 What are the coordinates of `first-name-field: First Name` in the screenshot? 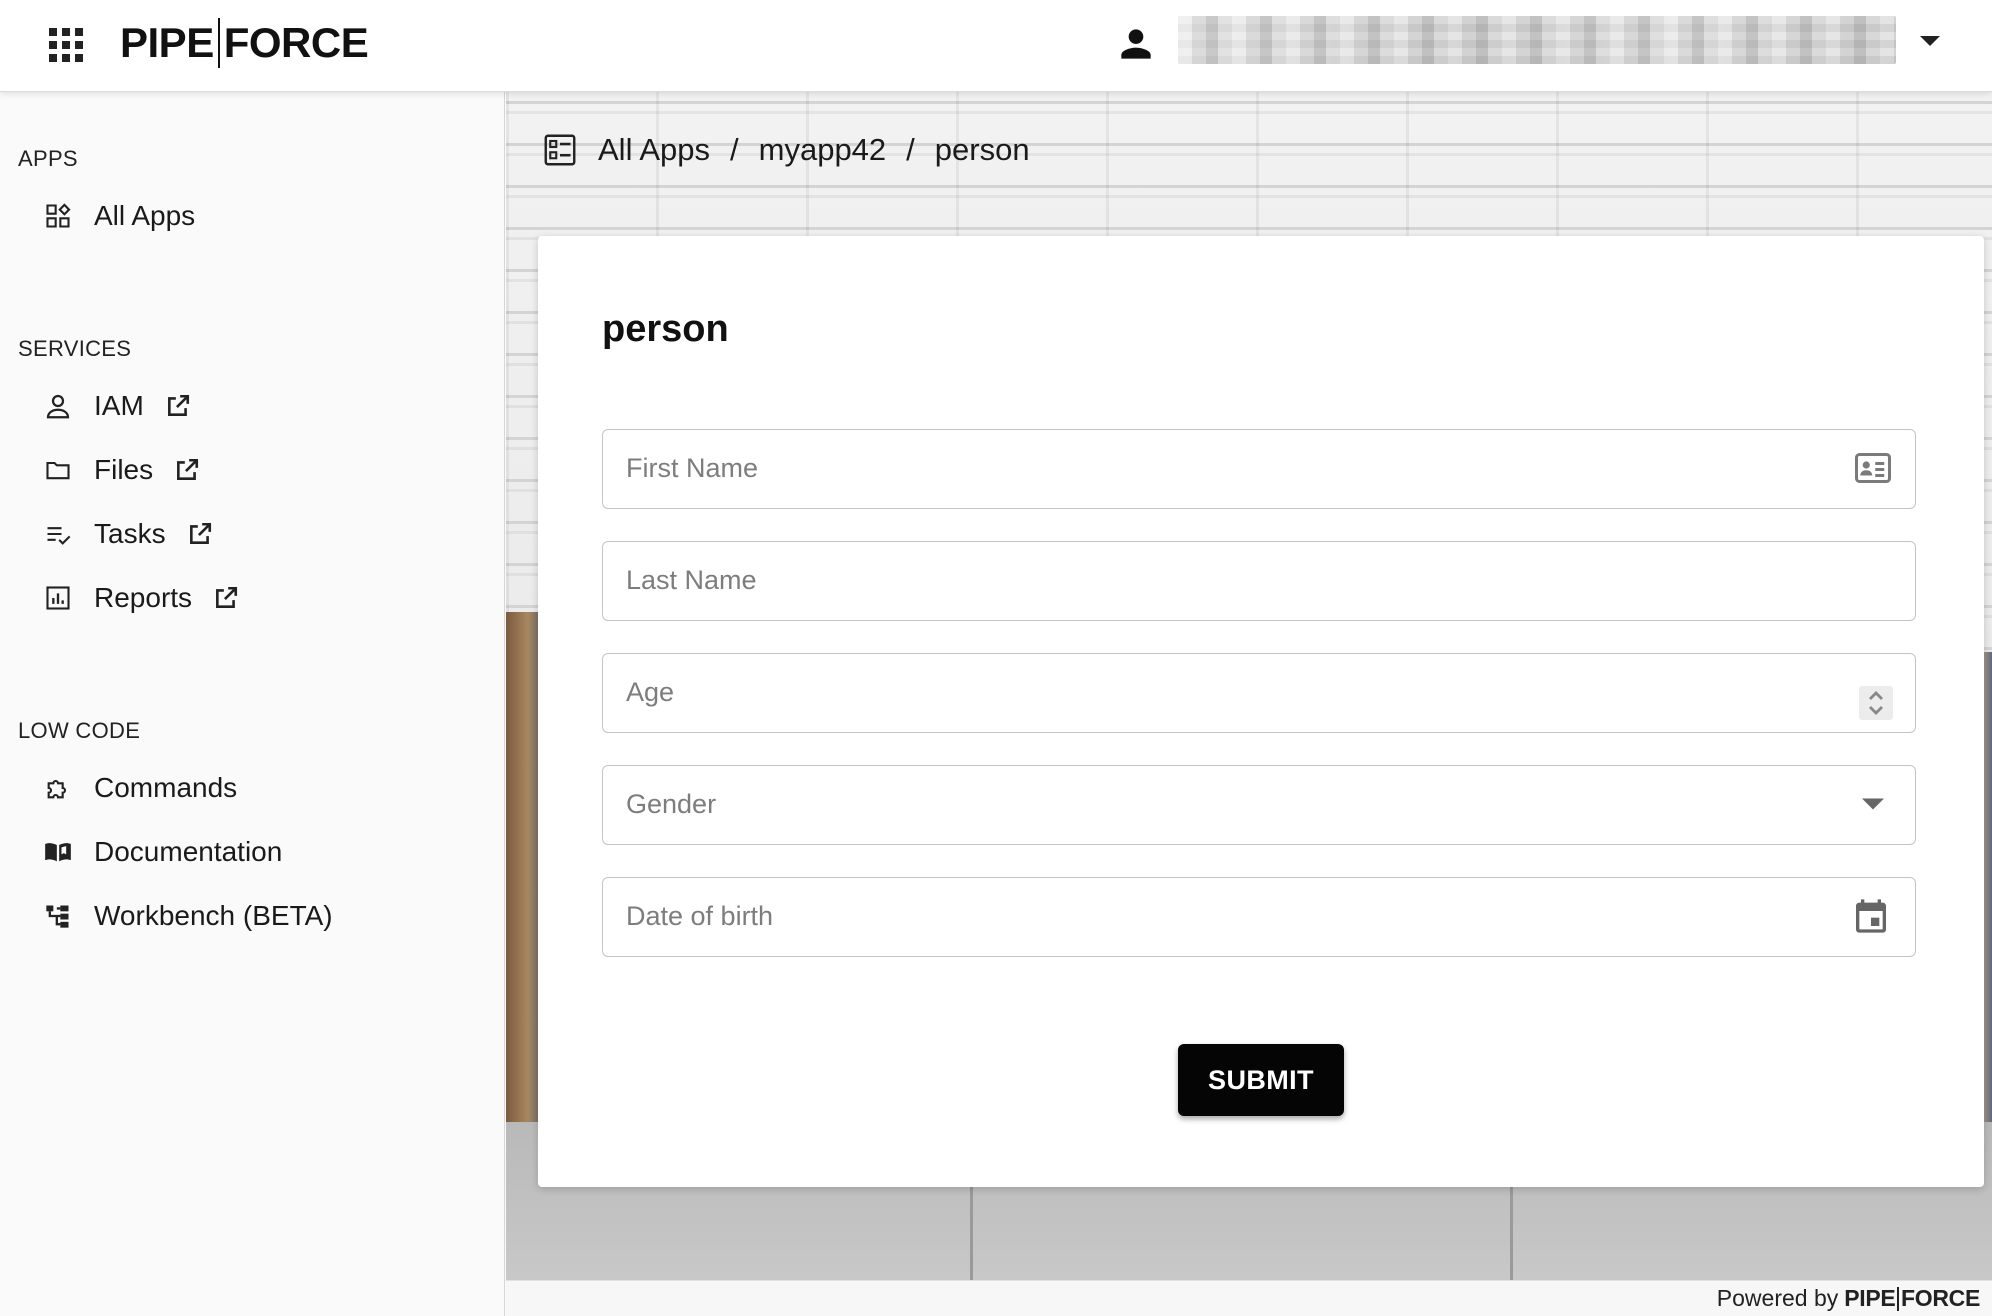 It's located at (1259, 469).